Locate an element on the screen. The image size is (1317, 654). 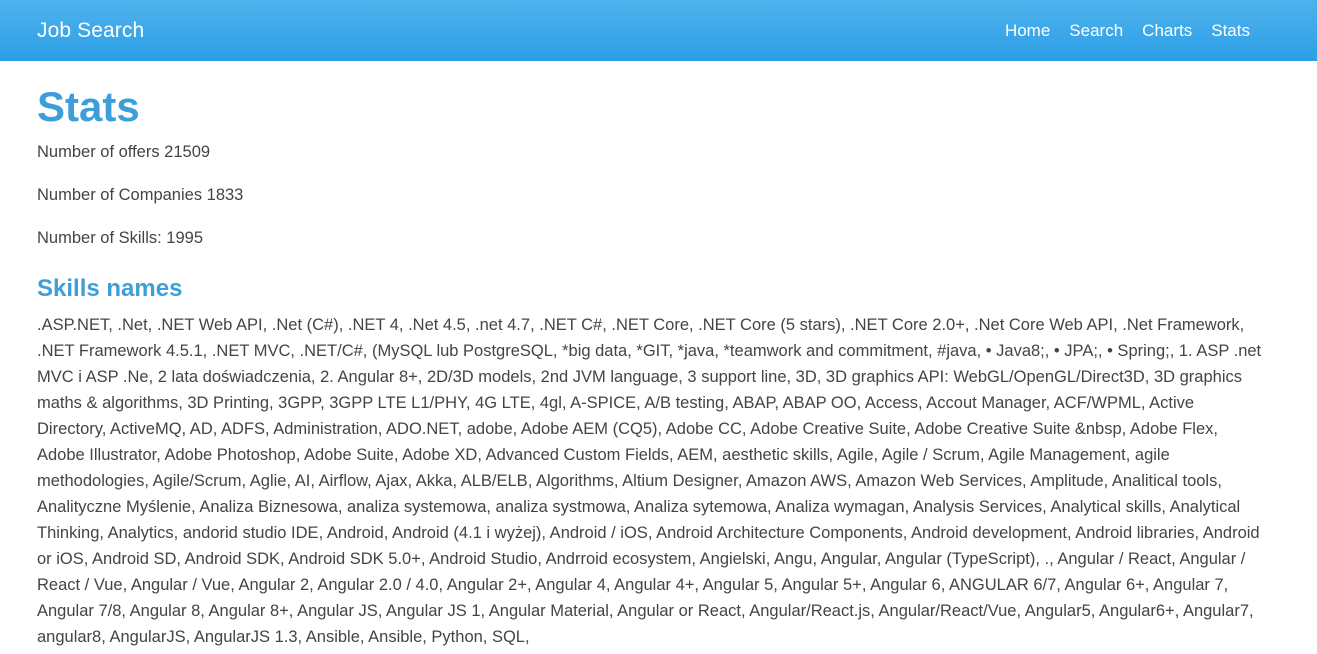
nav-link-stats: Stats is located at coordinates (1230, 31).